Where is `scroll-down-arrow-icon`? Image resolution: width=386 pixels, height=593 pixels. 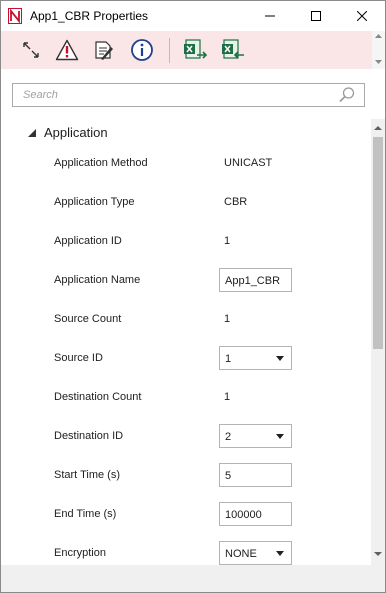
scroll-down-arrow-icon is located at coordinates (378, 554).